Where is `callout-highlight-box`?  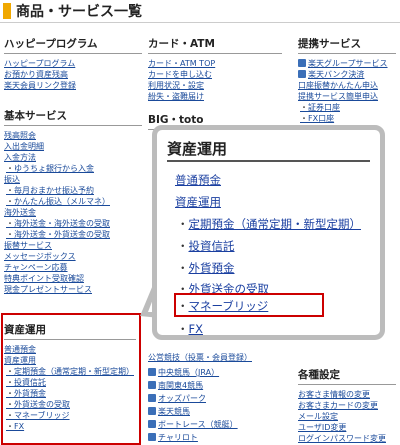
callout-highlight-box is located at coordinates (249, 305).